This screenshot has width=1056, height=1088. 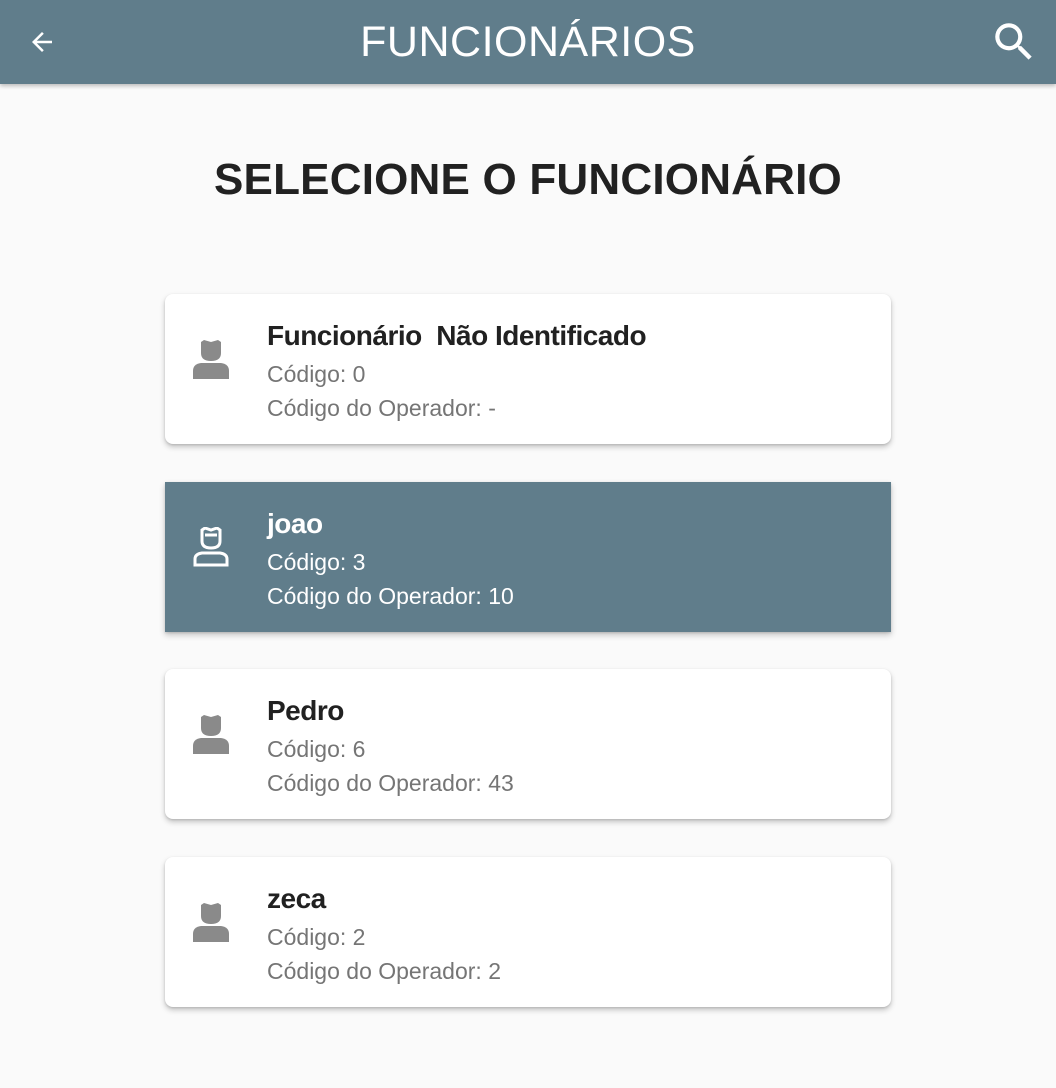 What do you see at coordinates (316, 374) in the screenshot?
I see `employee-code: Código: 0` at bounding box center [316, 374].